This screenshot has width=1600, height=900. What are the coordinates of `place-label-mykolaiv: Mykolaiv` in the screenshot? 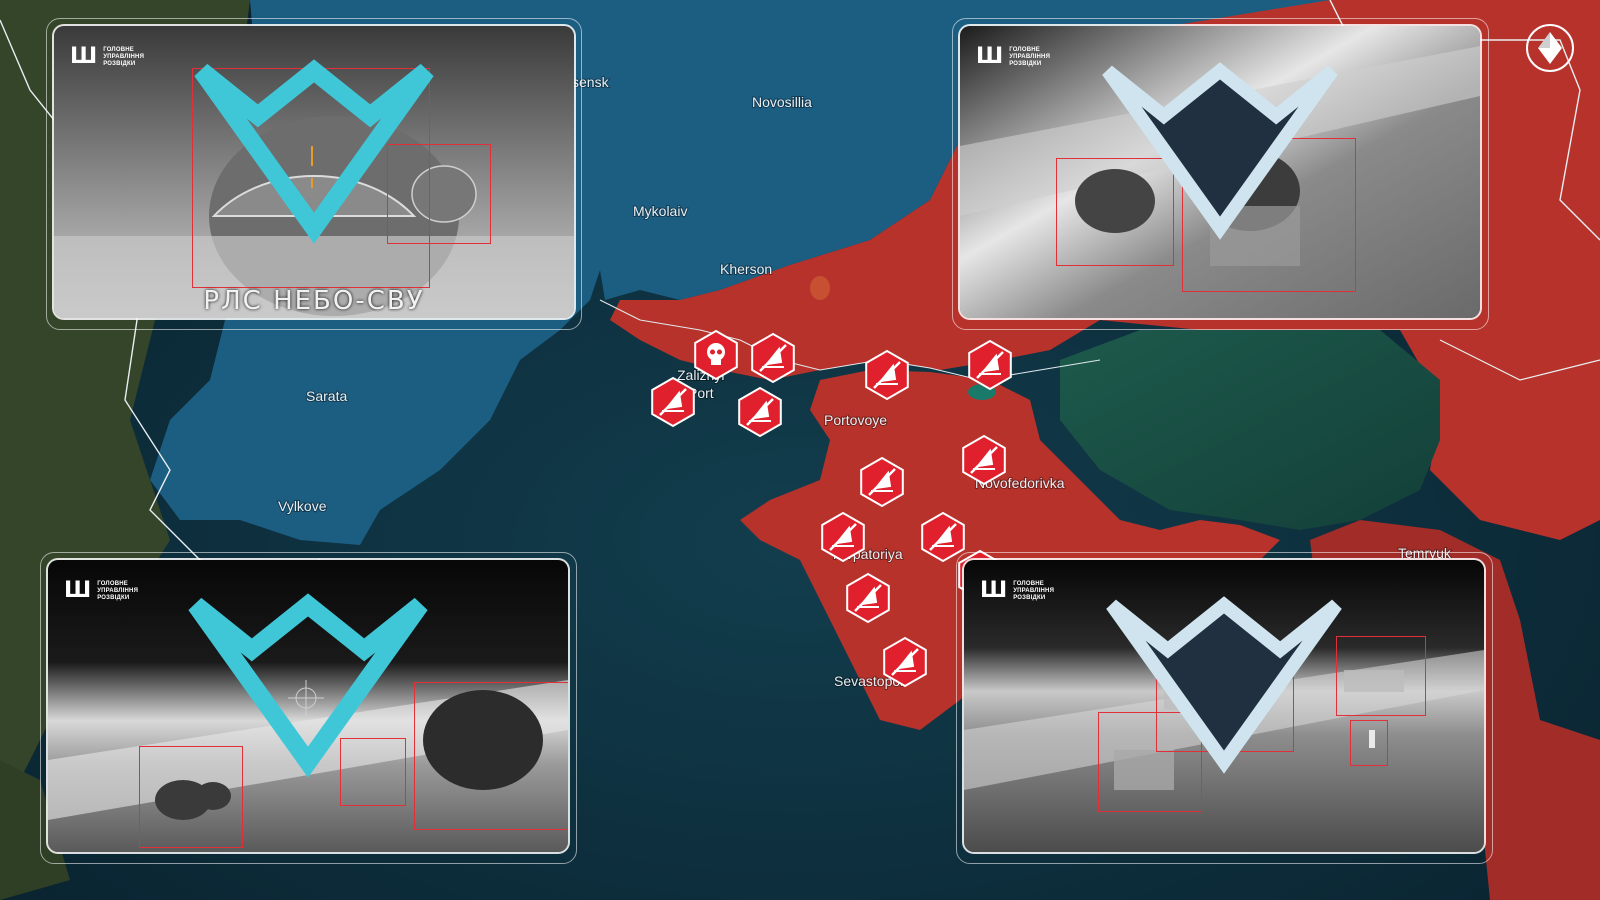 It's located at (660, 211).